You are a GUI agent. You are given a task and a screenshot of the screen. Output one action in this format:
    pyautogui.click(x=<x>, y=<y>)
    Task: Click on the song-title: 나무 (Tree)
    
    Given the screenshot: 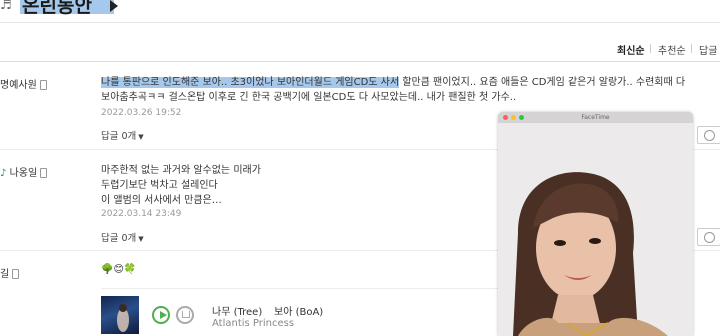 What is the action you would take?
    pyautogui.click(x=237, y=310)
    